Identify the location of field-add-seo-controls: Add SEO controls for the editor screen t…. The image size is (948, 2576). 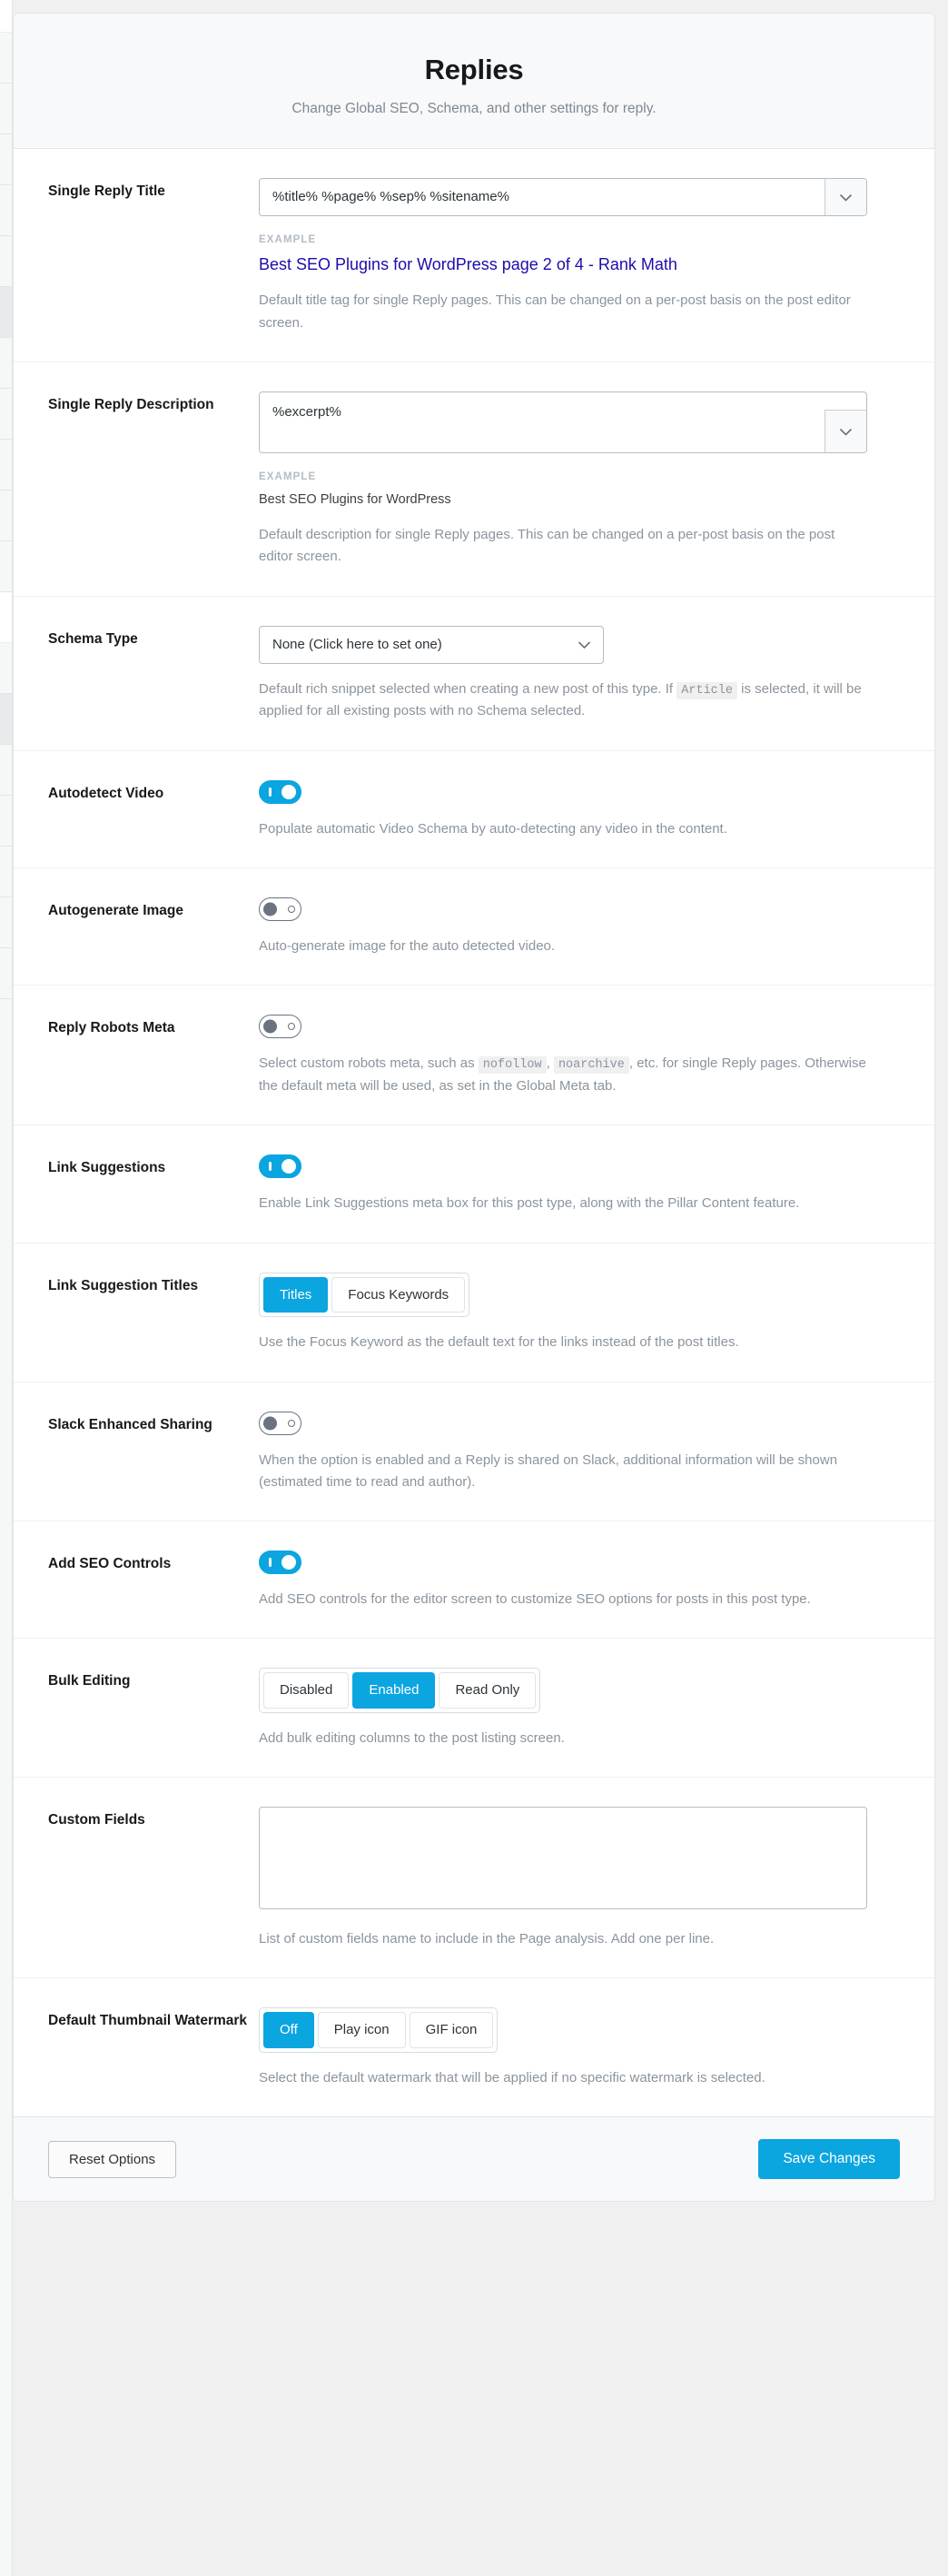
(579, 1580).